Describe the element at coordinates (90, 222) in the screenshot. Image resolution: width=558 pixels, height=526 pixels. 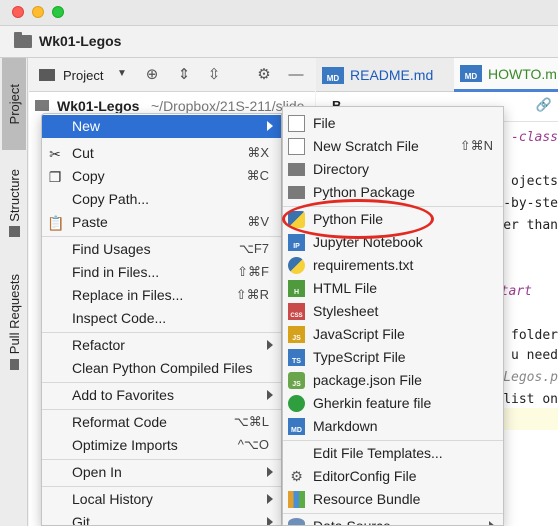
I see `menu-item-label: Paste` at that location.